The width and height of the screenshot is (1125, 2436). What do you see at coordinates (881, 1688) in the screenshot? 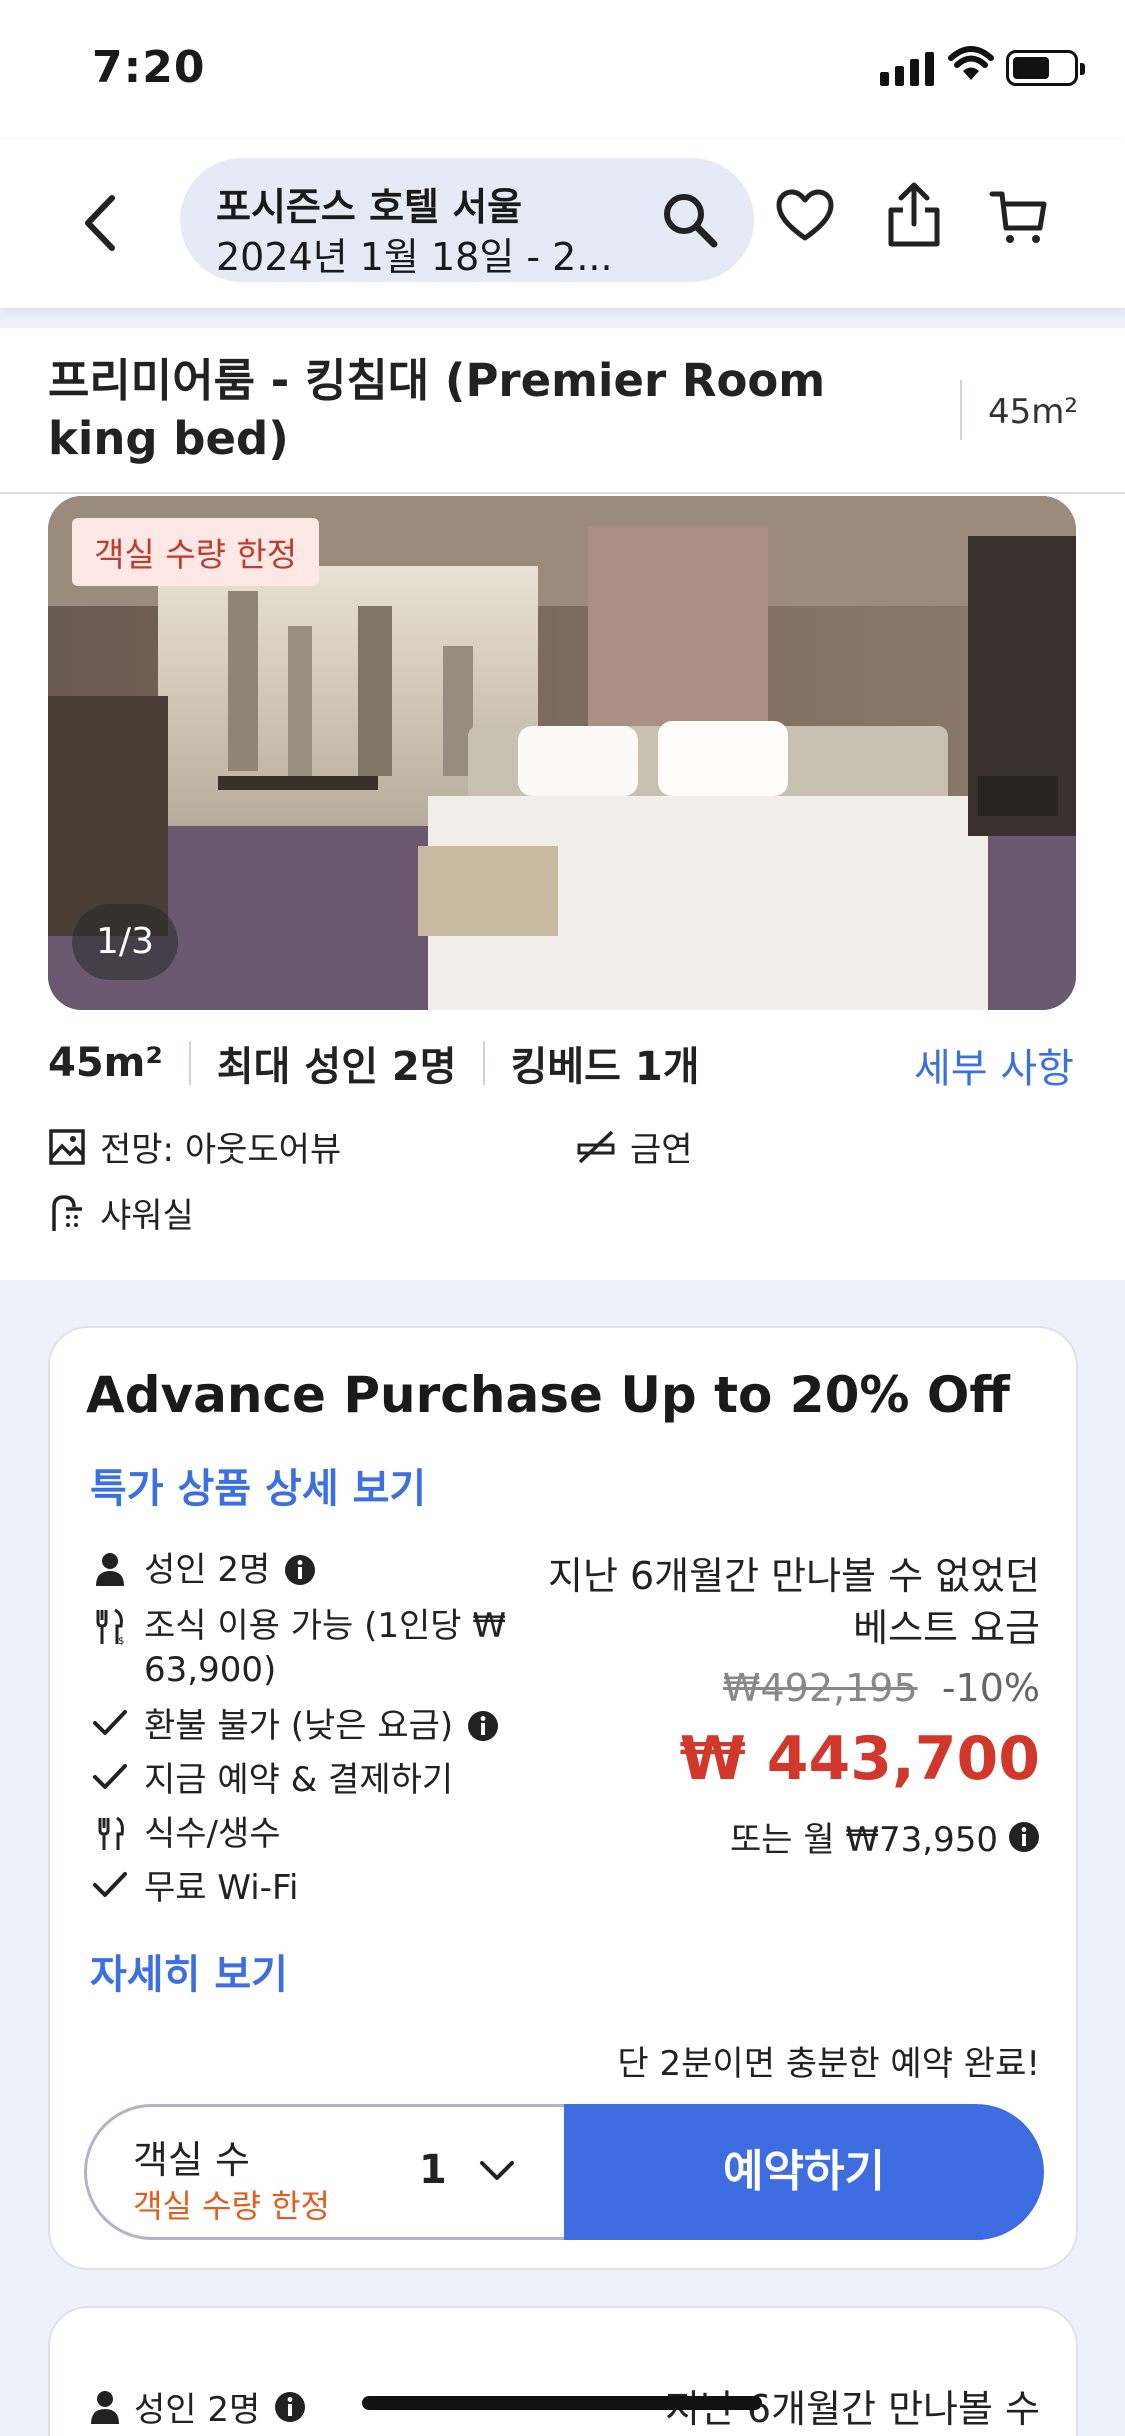
I see `original-price: ₩492,195 -10%` at bounding box center [881, 1688].